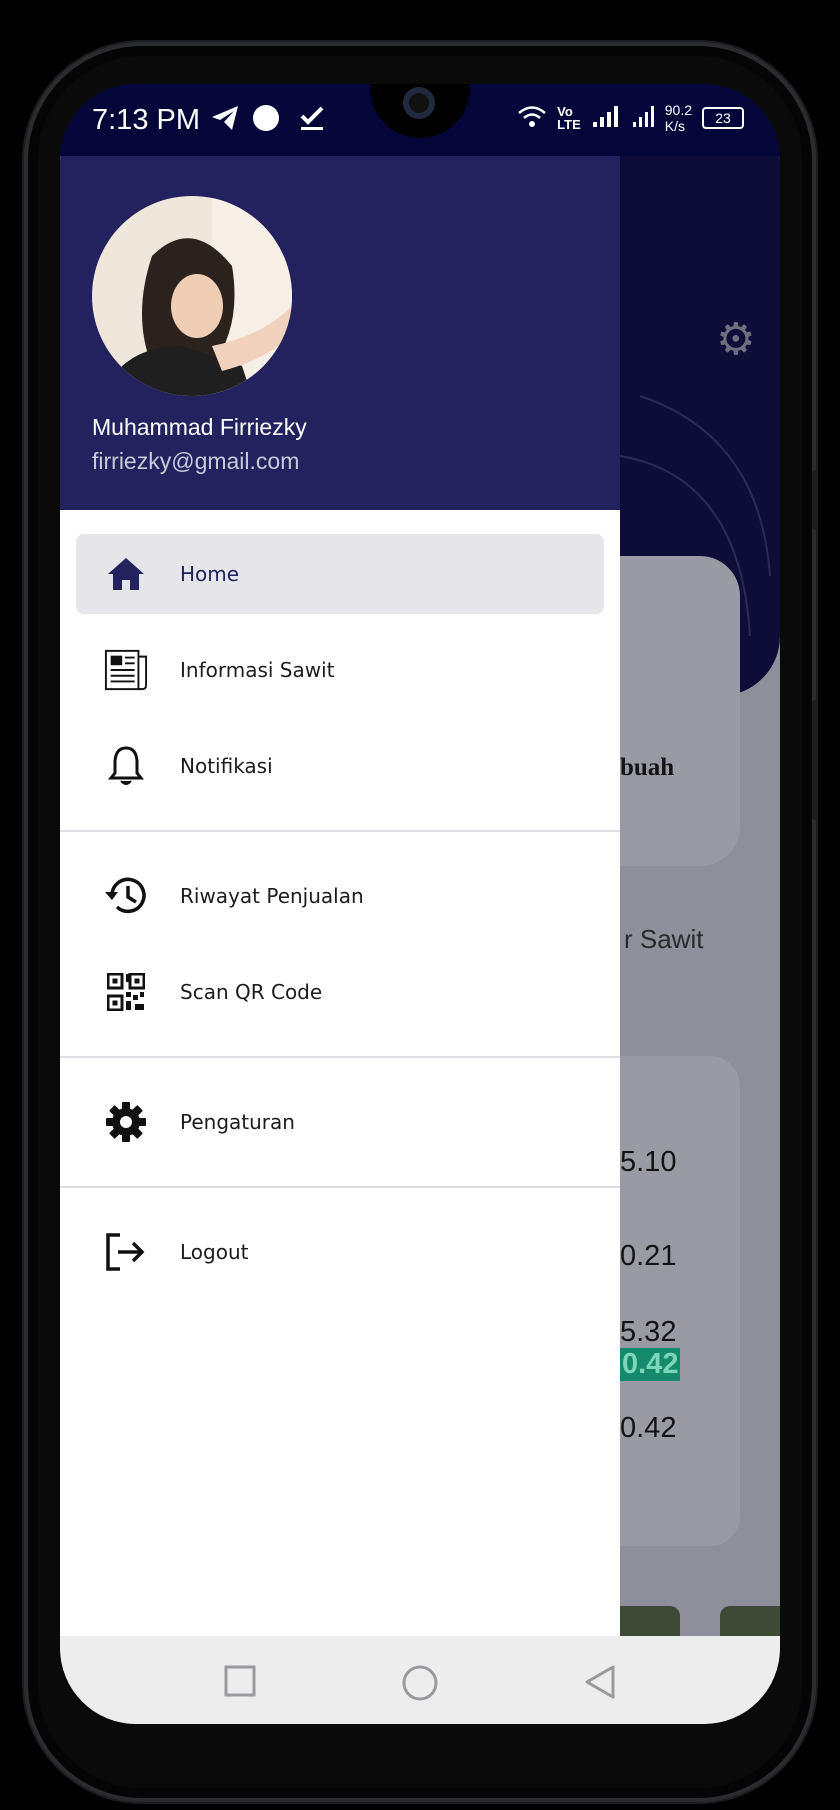  What do you see at coordinates (815, 500) in the screenshot?
I see `volume-button` at bounding box center [815, 500].